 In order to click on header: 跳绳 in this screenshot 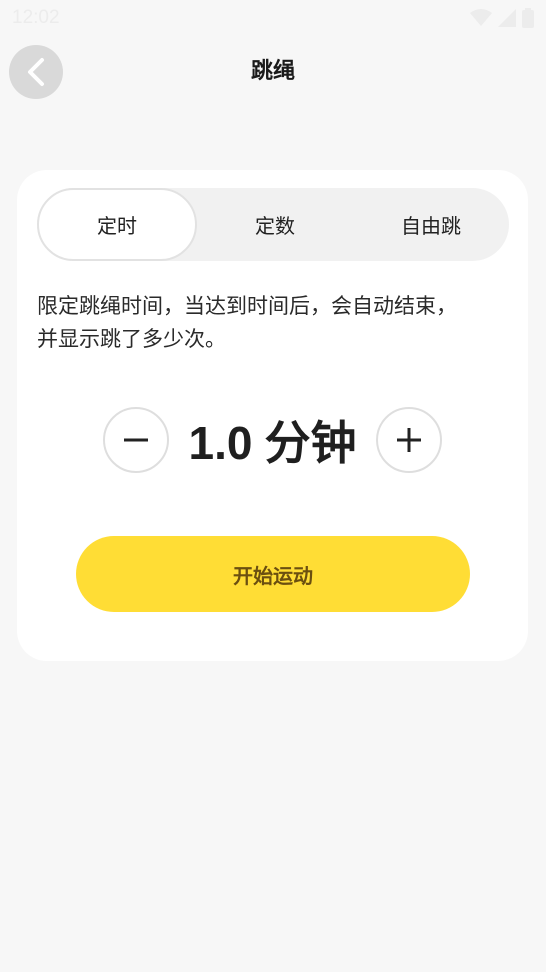, I will do `click(273, 72)`.